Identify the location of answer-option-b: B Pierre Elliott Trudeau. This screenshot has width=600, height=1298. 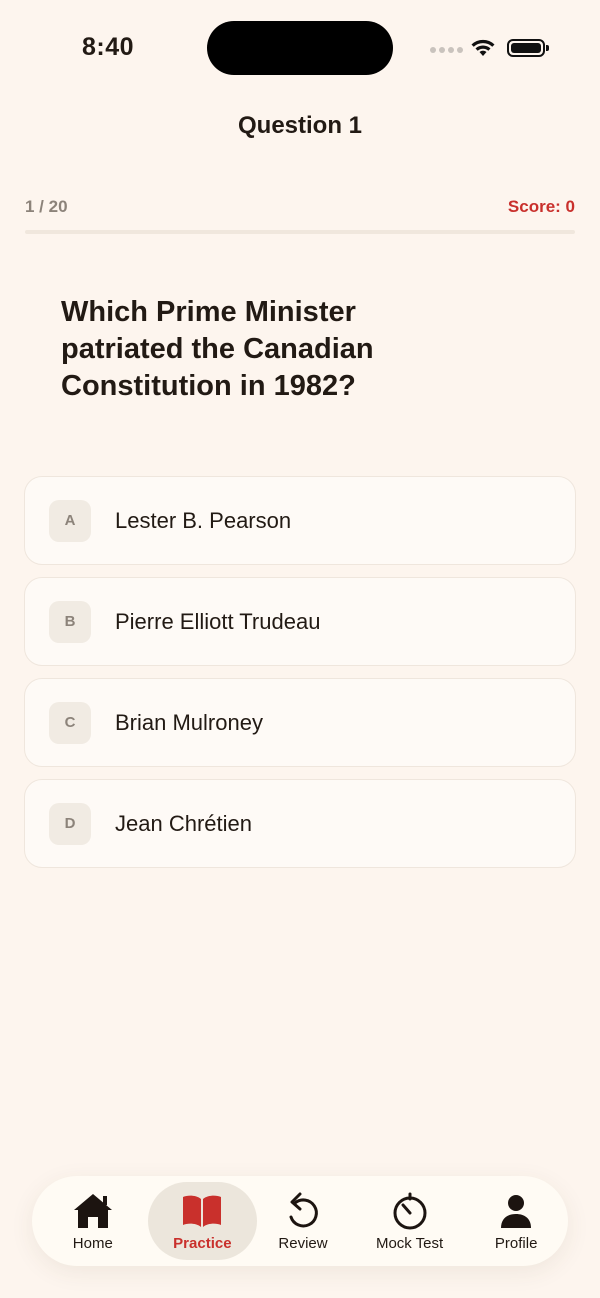
(300, 621).